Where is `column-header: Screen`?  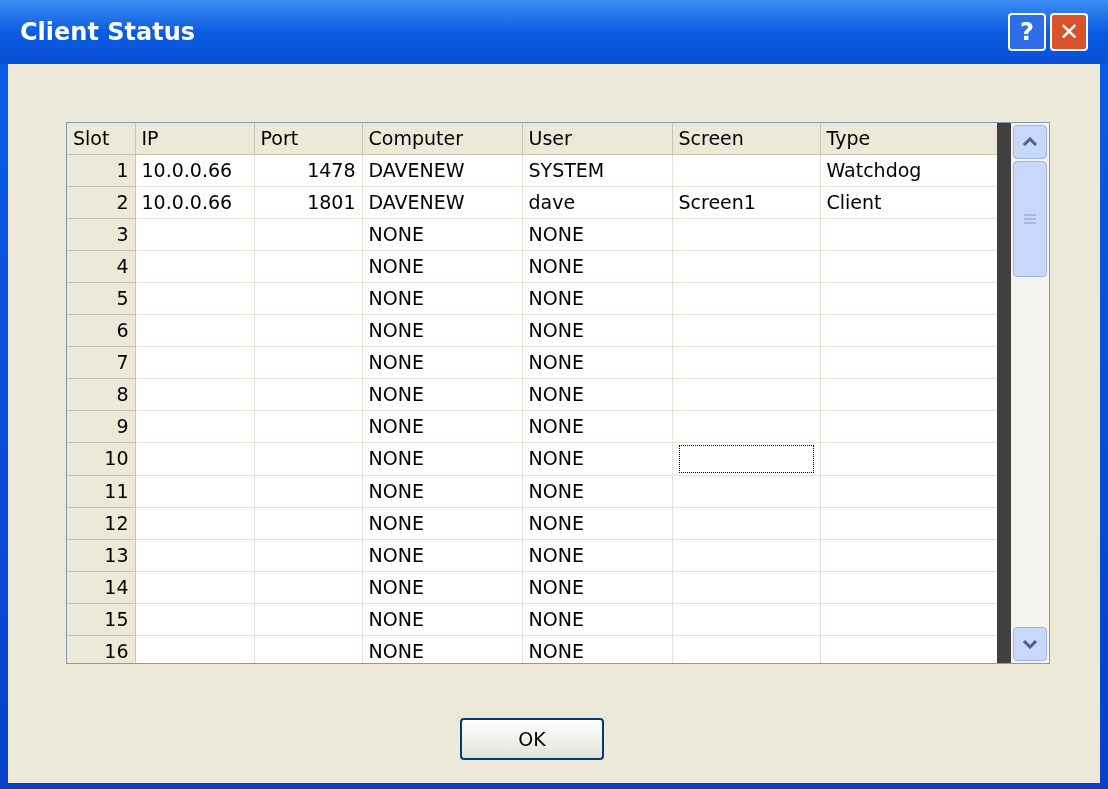
column-header: Screen is located at coordinates (746, 138).